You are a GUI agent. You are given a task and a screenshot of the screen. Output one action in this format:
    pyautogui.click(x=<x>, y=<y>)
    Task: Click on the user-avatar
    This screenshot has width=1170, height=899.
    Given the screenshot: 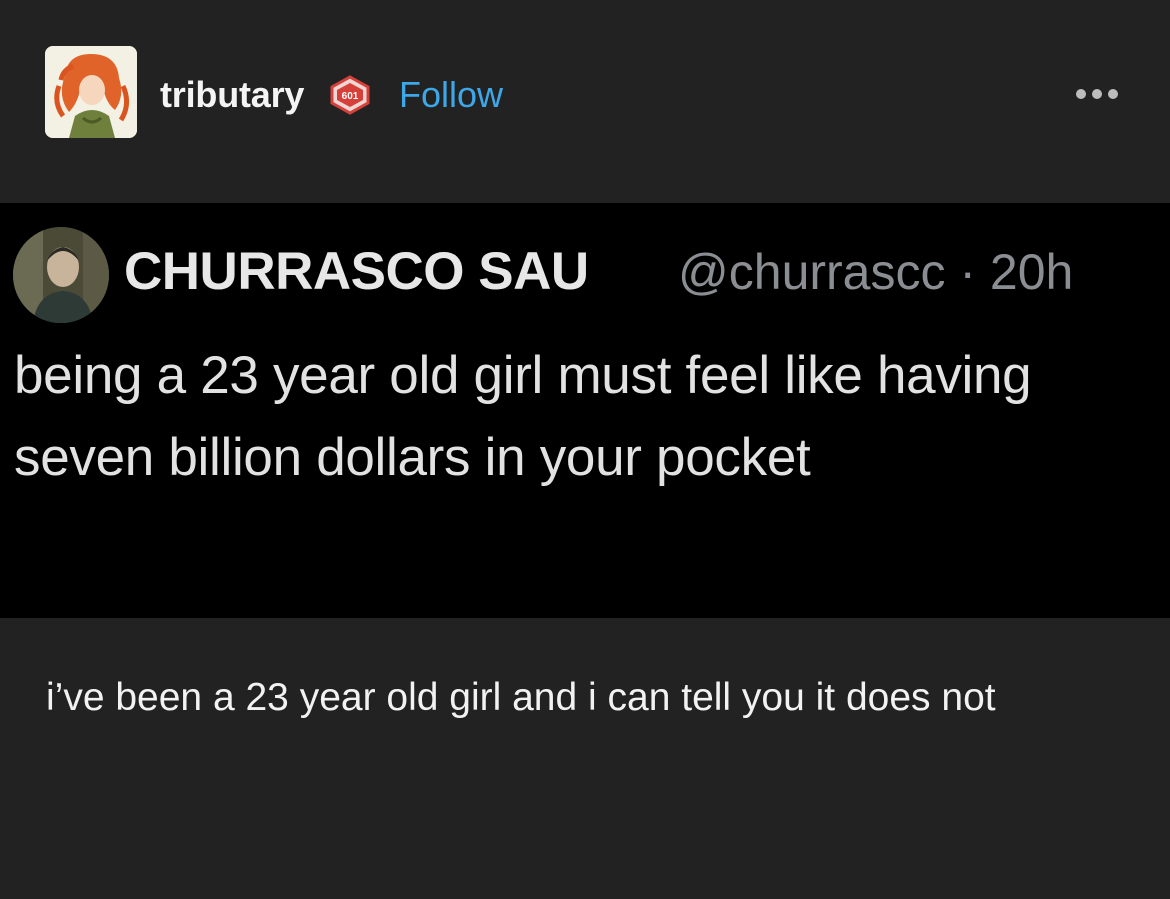 What is the action you would take?
    pyautogui.click(x=91, y=92)
    